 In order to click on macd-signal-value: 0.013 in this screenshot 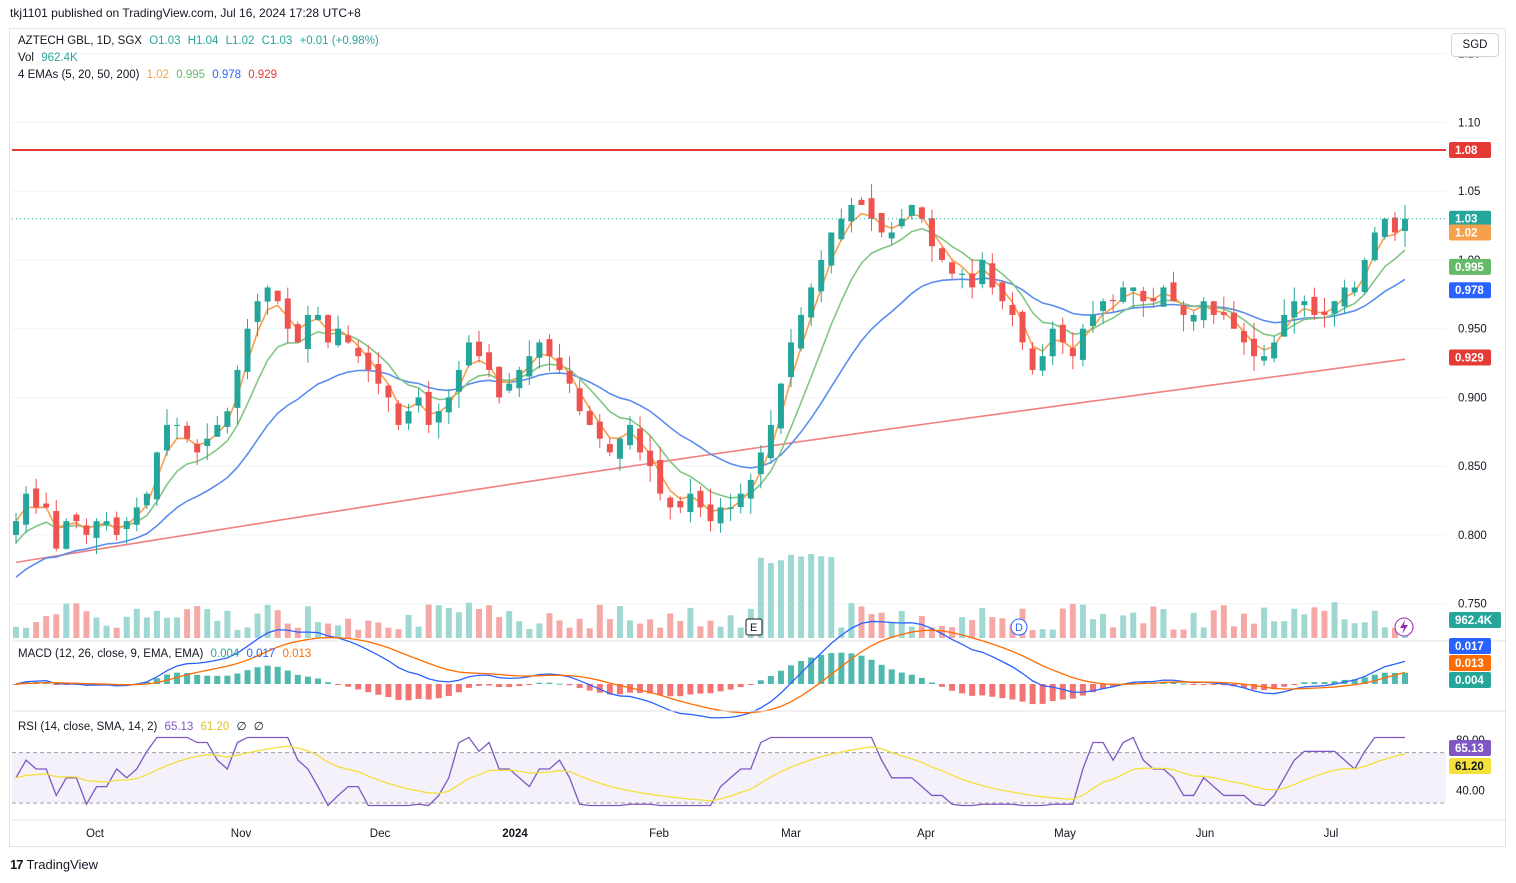, I will do `click(297, 654)`.